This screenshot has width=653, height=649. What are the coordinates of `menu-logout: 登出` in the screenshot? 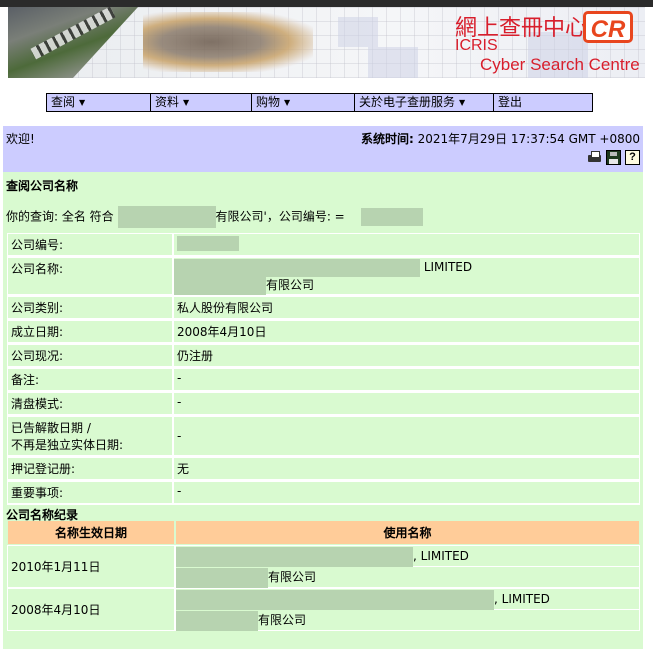 It's located at (543, 102).